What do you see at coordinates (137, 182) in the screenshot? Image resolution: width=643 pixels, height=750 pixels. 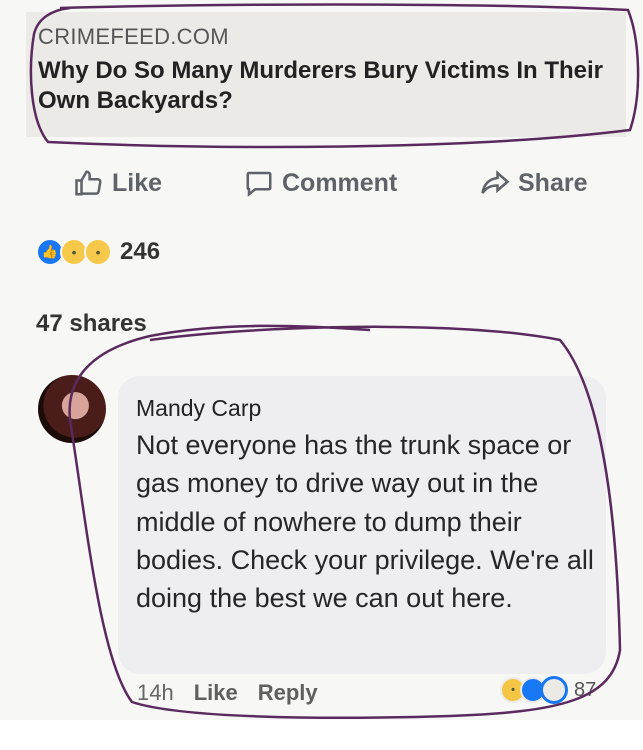 I see `like-label: Like` at bounding box center [137, 182].